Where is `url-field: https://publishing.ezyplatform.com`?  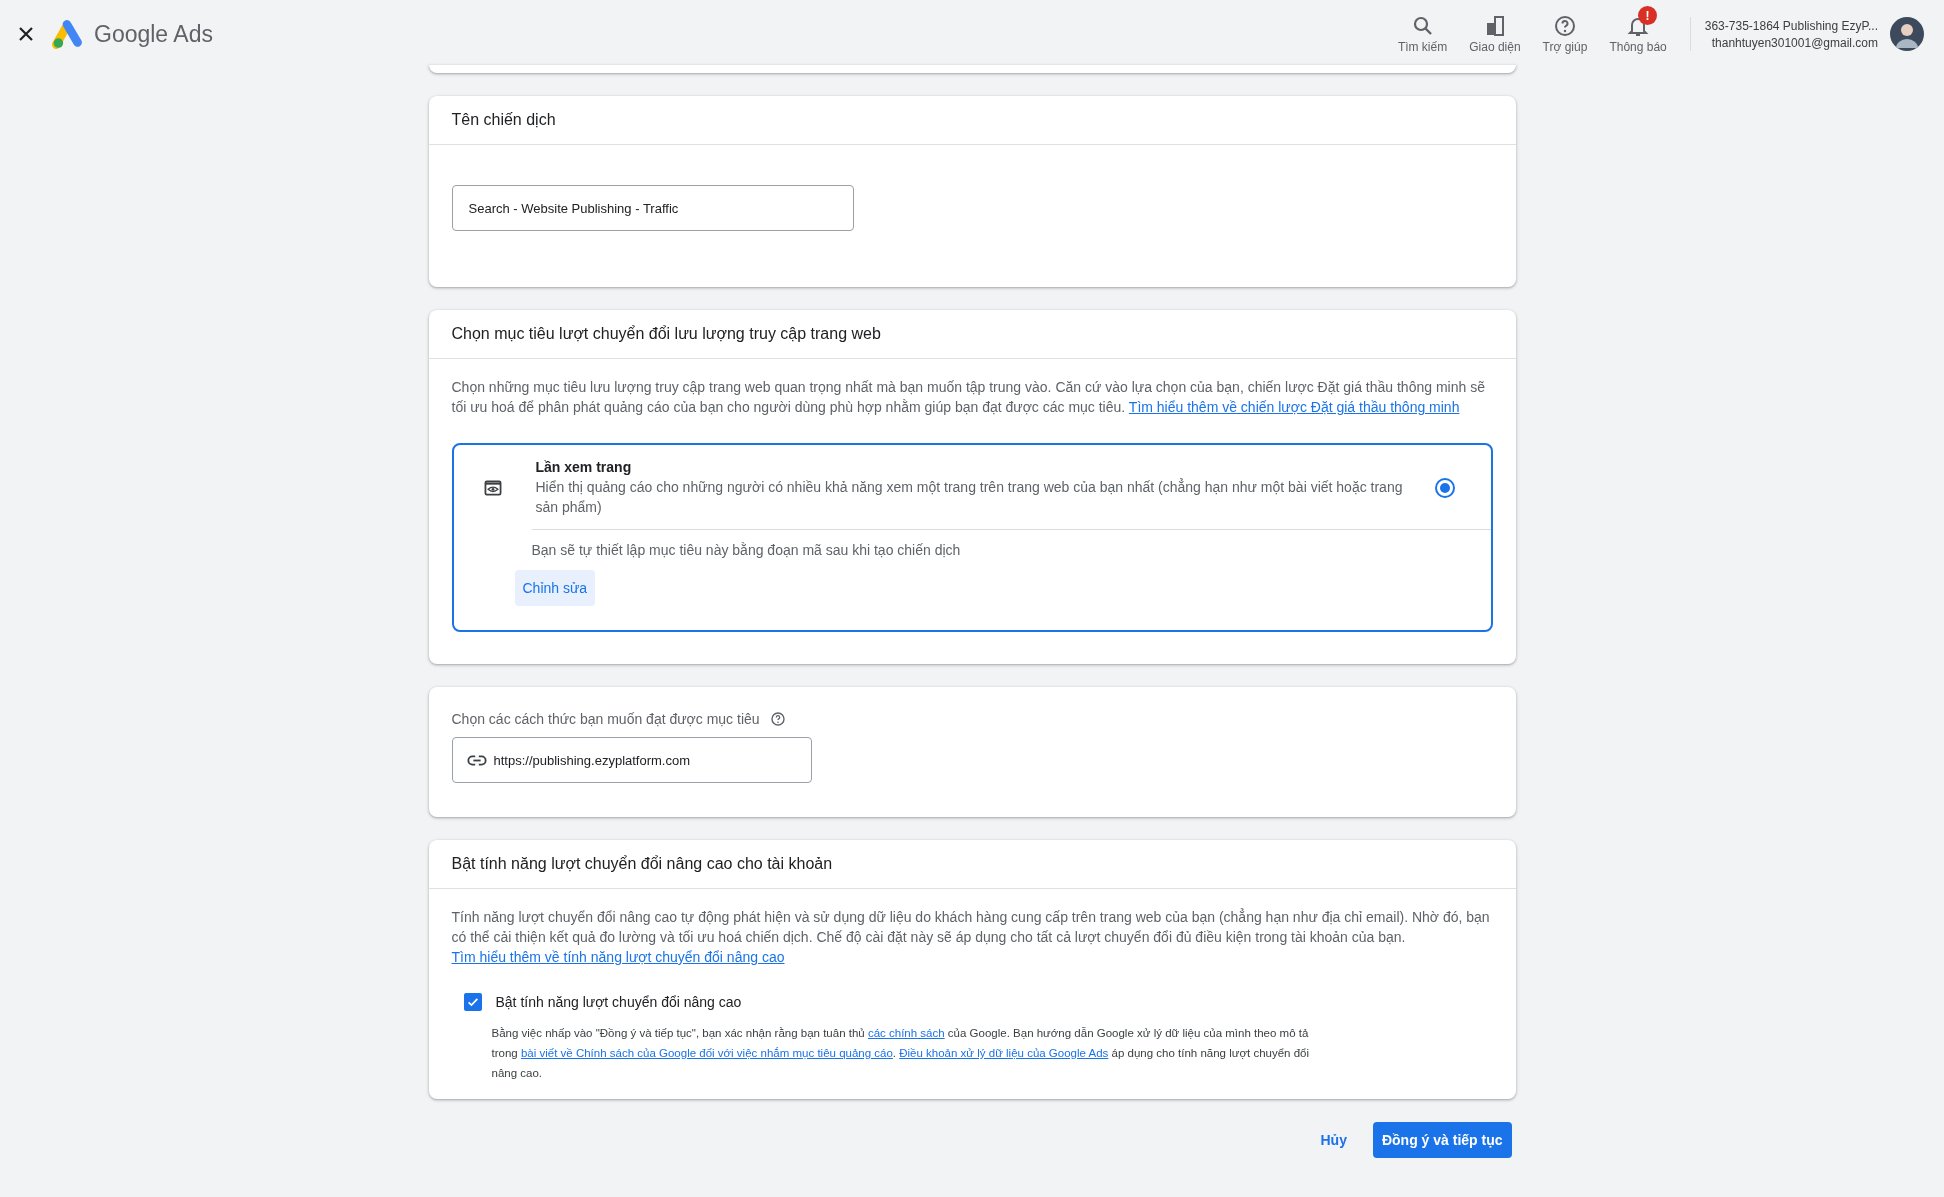
url-field: https://publishing.ezyplatform.com is located at coordinates (631, 760).